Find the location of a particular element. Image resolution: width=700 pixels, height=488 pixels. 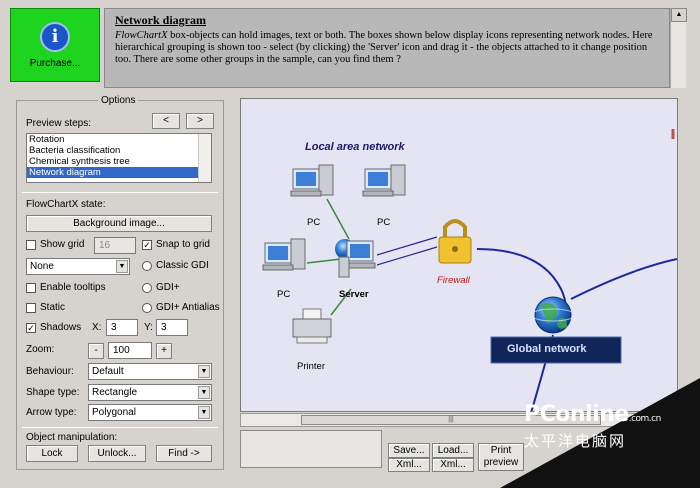

description-title: Network diagram is located at coordinates (160, 20).